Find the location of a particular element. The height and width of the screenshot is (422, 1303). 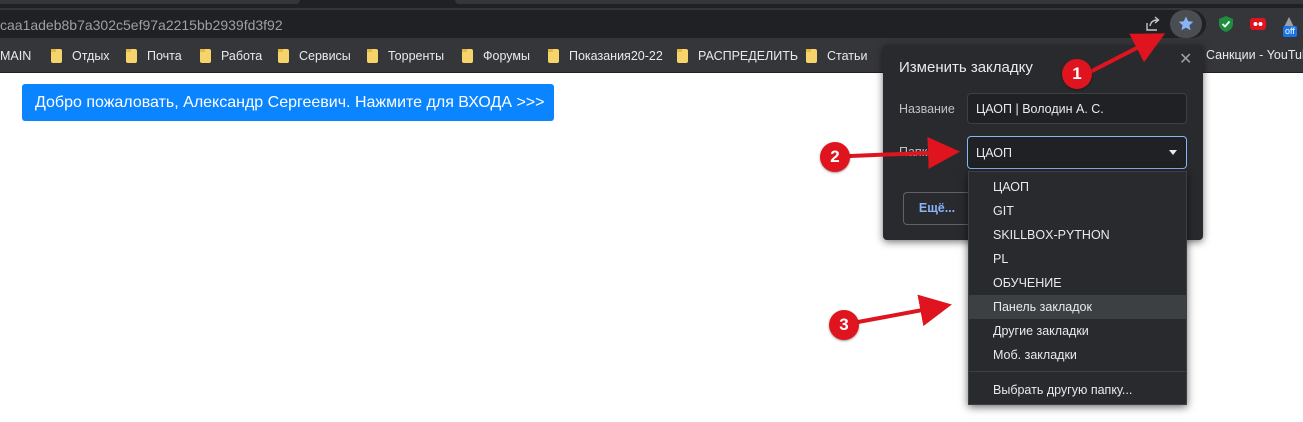

annotation-badge-1: 1 is located at coordinates (1077, 74).